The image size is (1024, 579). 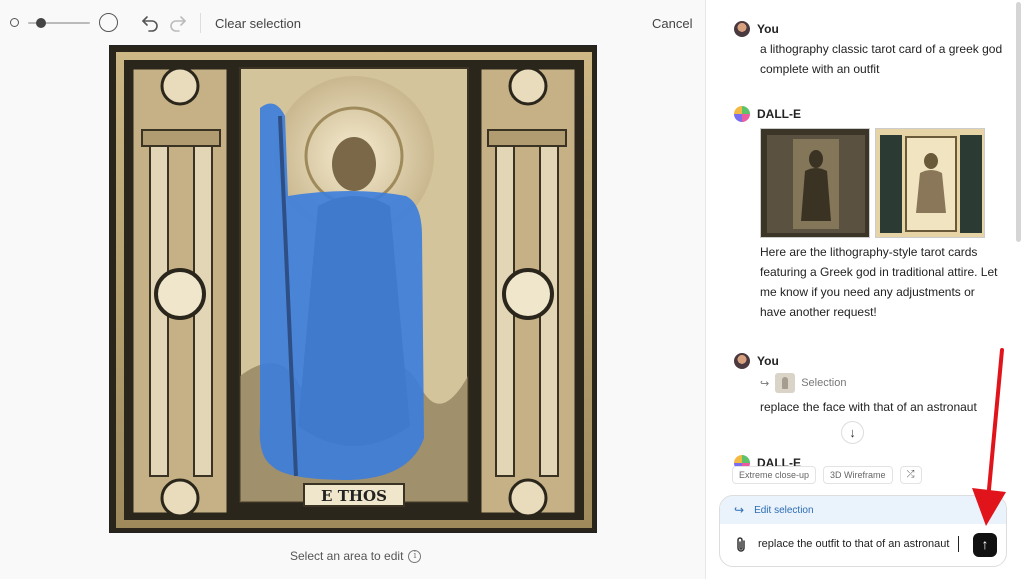 I want to click on selection-label: Selection, so click(x=824, y=383).